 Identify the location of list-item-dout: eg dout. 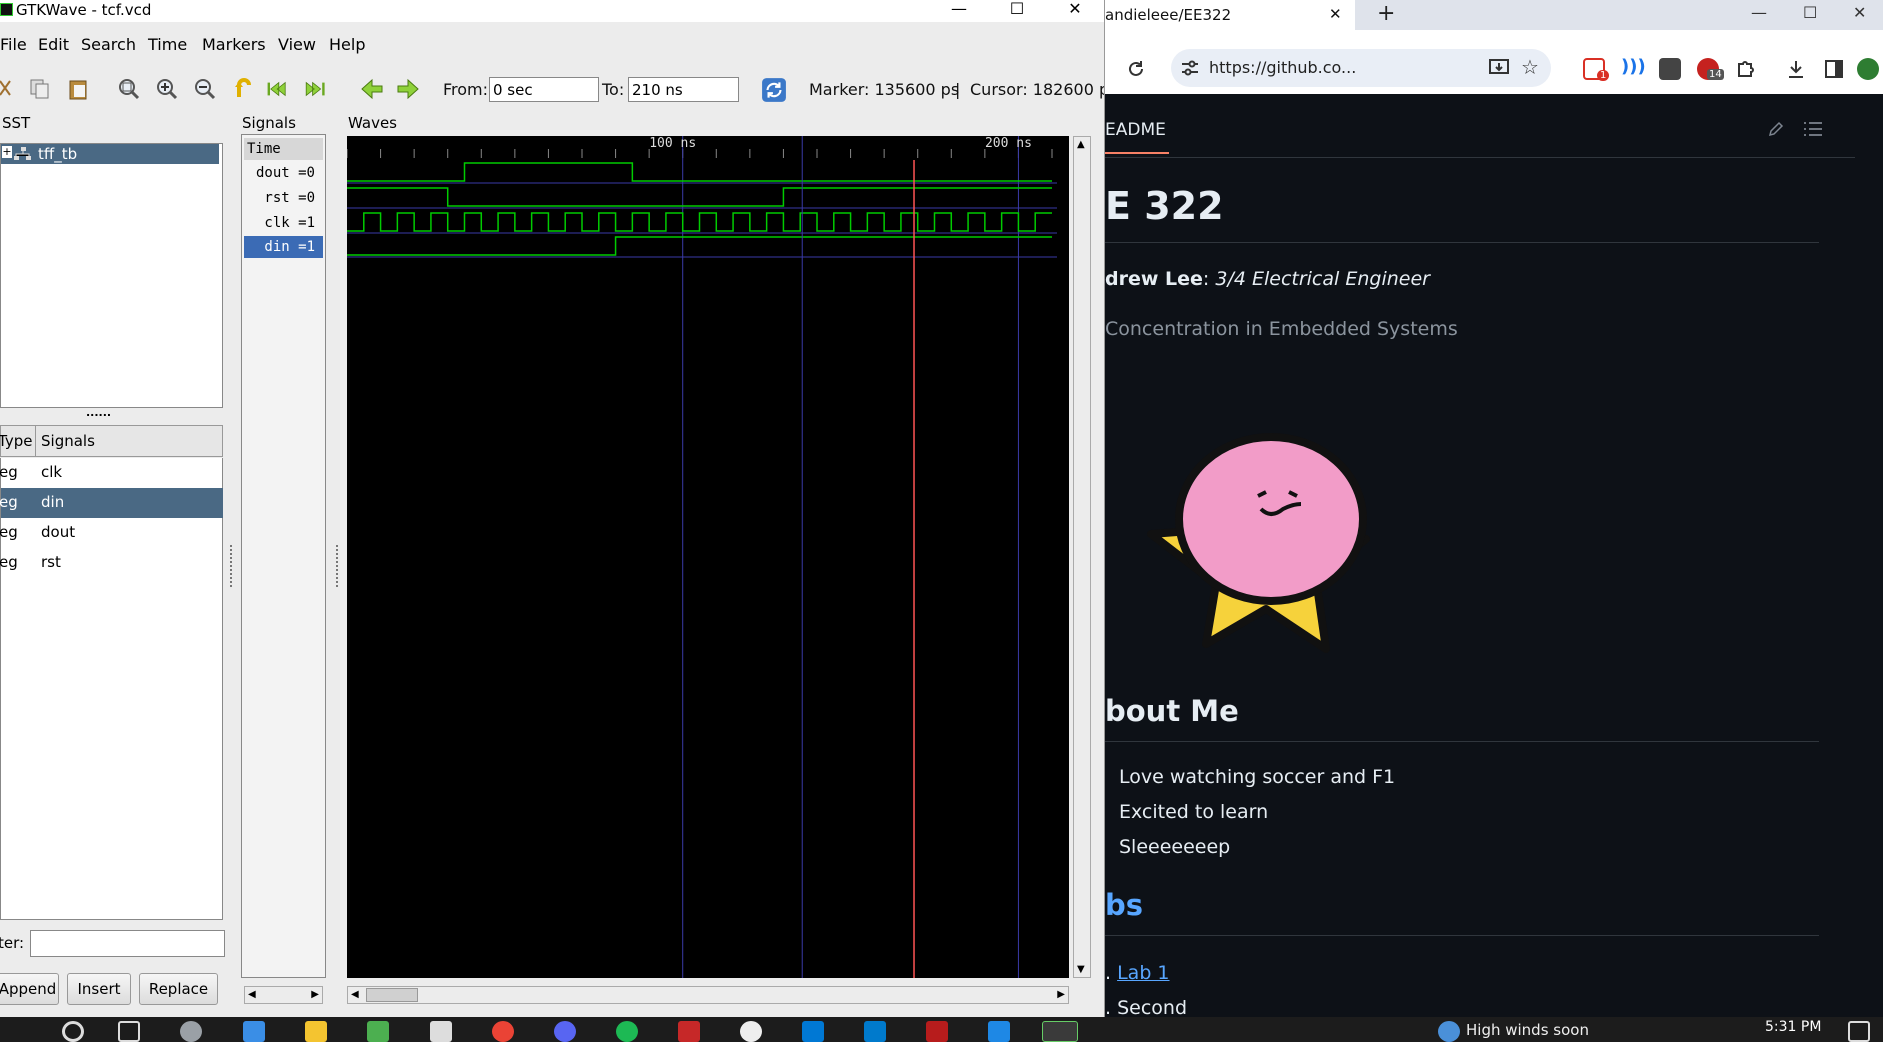
(111, 533).